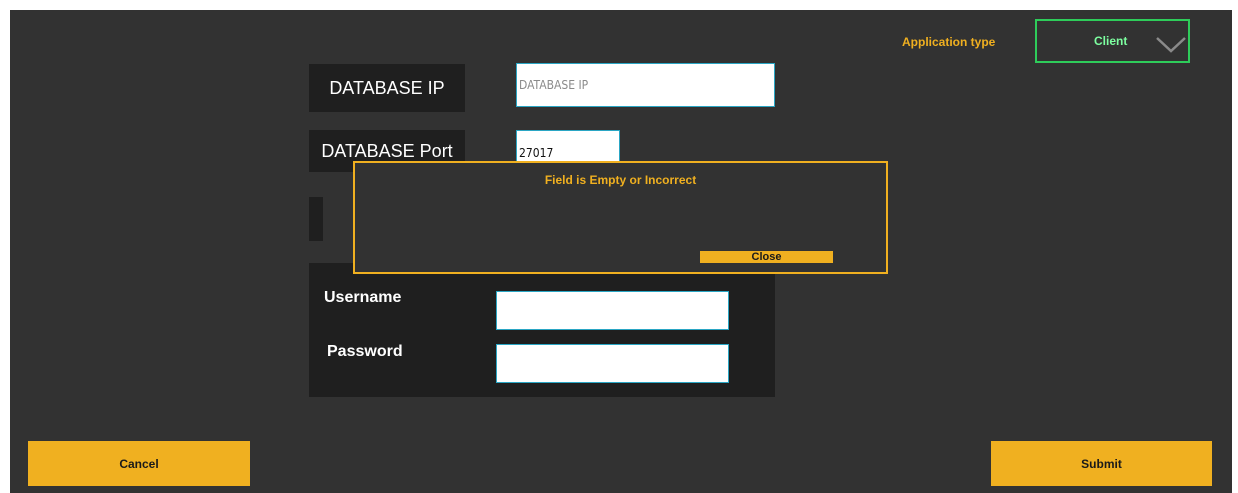  What do you see at coordinates (316, 219) in the screenshot?
I see `hidden-row-panel` at bounding box center [316, 219].